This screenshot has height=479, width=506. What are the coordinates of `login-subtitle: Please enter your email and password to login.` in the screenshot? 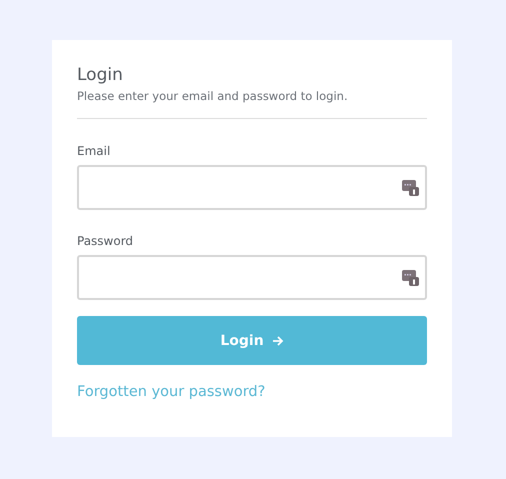 It's located at (213, 96).